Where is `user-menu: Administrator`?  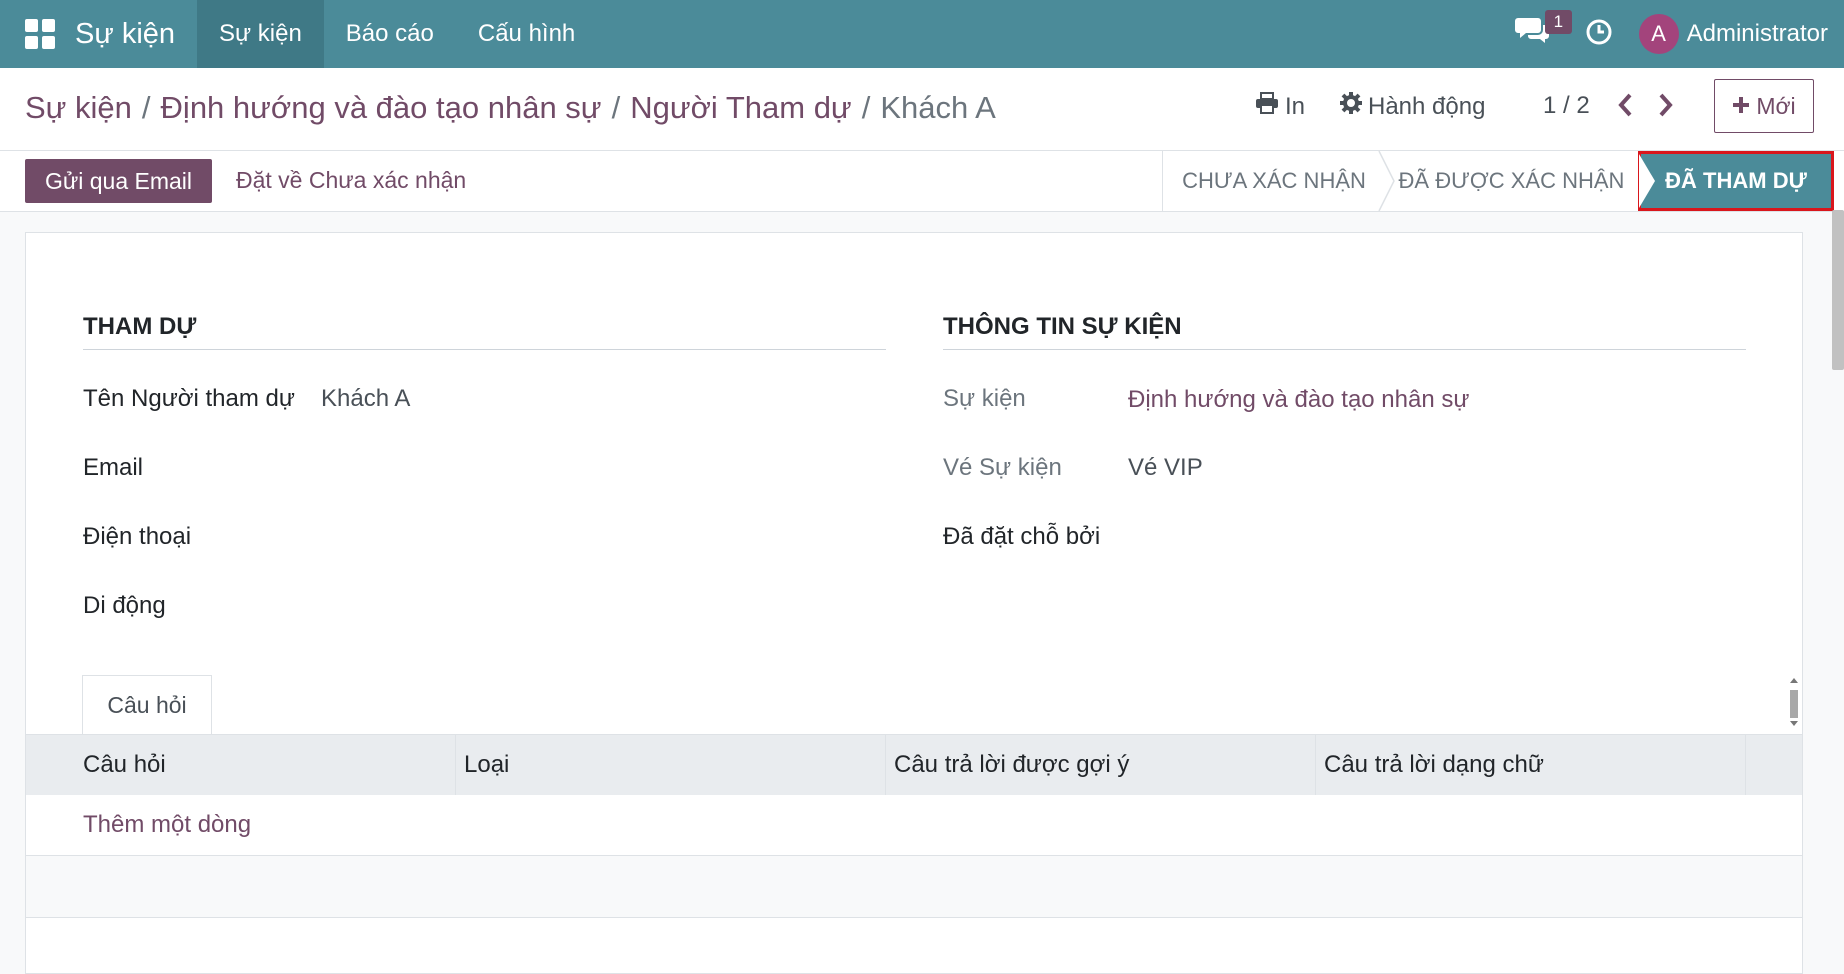 user-menu: Administrator is located at coordinates (1757, 34).